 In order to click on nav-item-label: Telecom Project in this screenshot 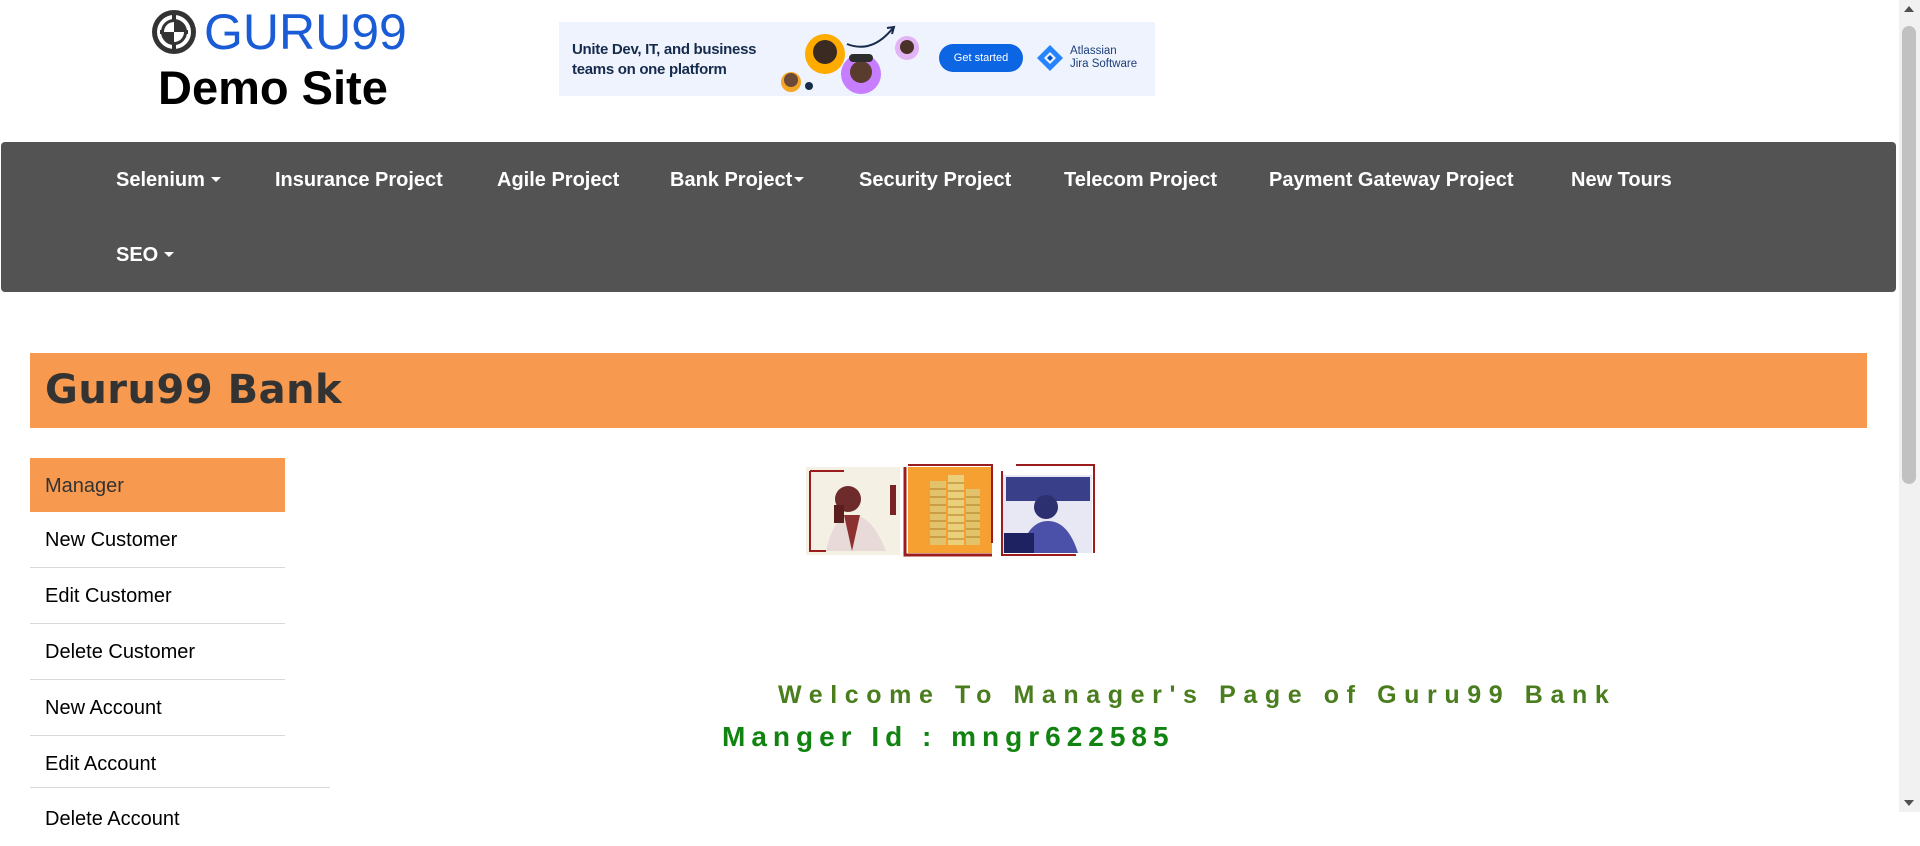, I will do `click(1141, 180)`.